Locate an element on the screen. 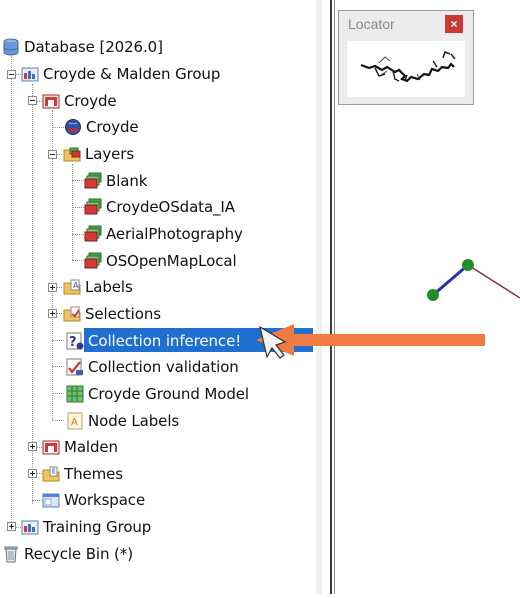 The height and width of the screenshot is (598, 520). network-overview-map is located at coordinates (408, 67).